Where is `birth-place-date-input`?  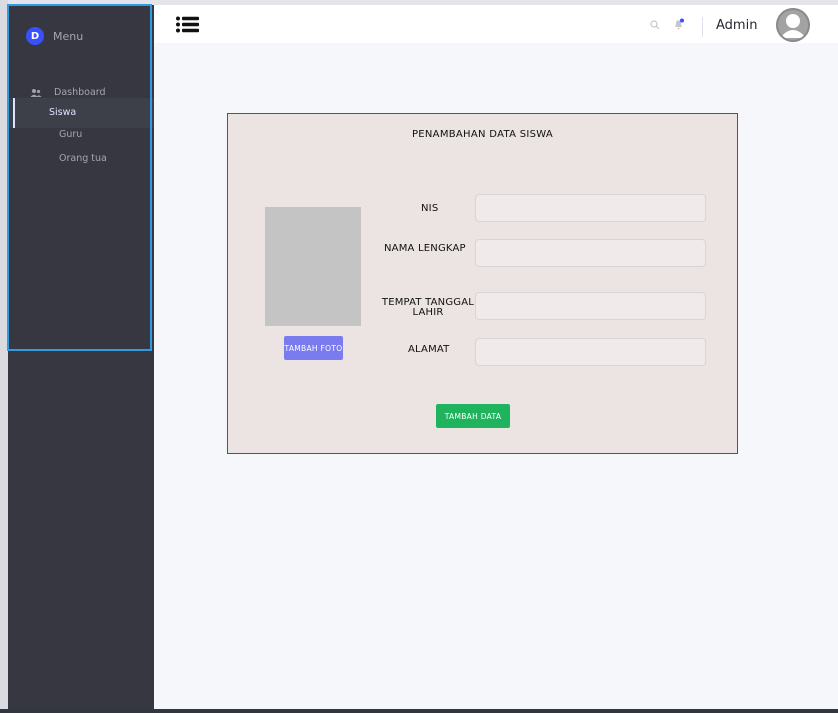 birth-place-date-input is located at coordinates (590, 306).